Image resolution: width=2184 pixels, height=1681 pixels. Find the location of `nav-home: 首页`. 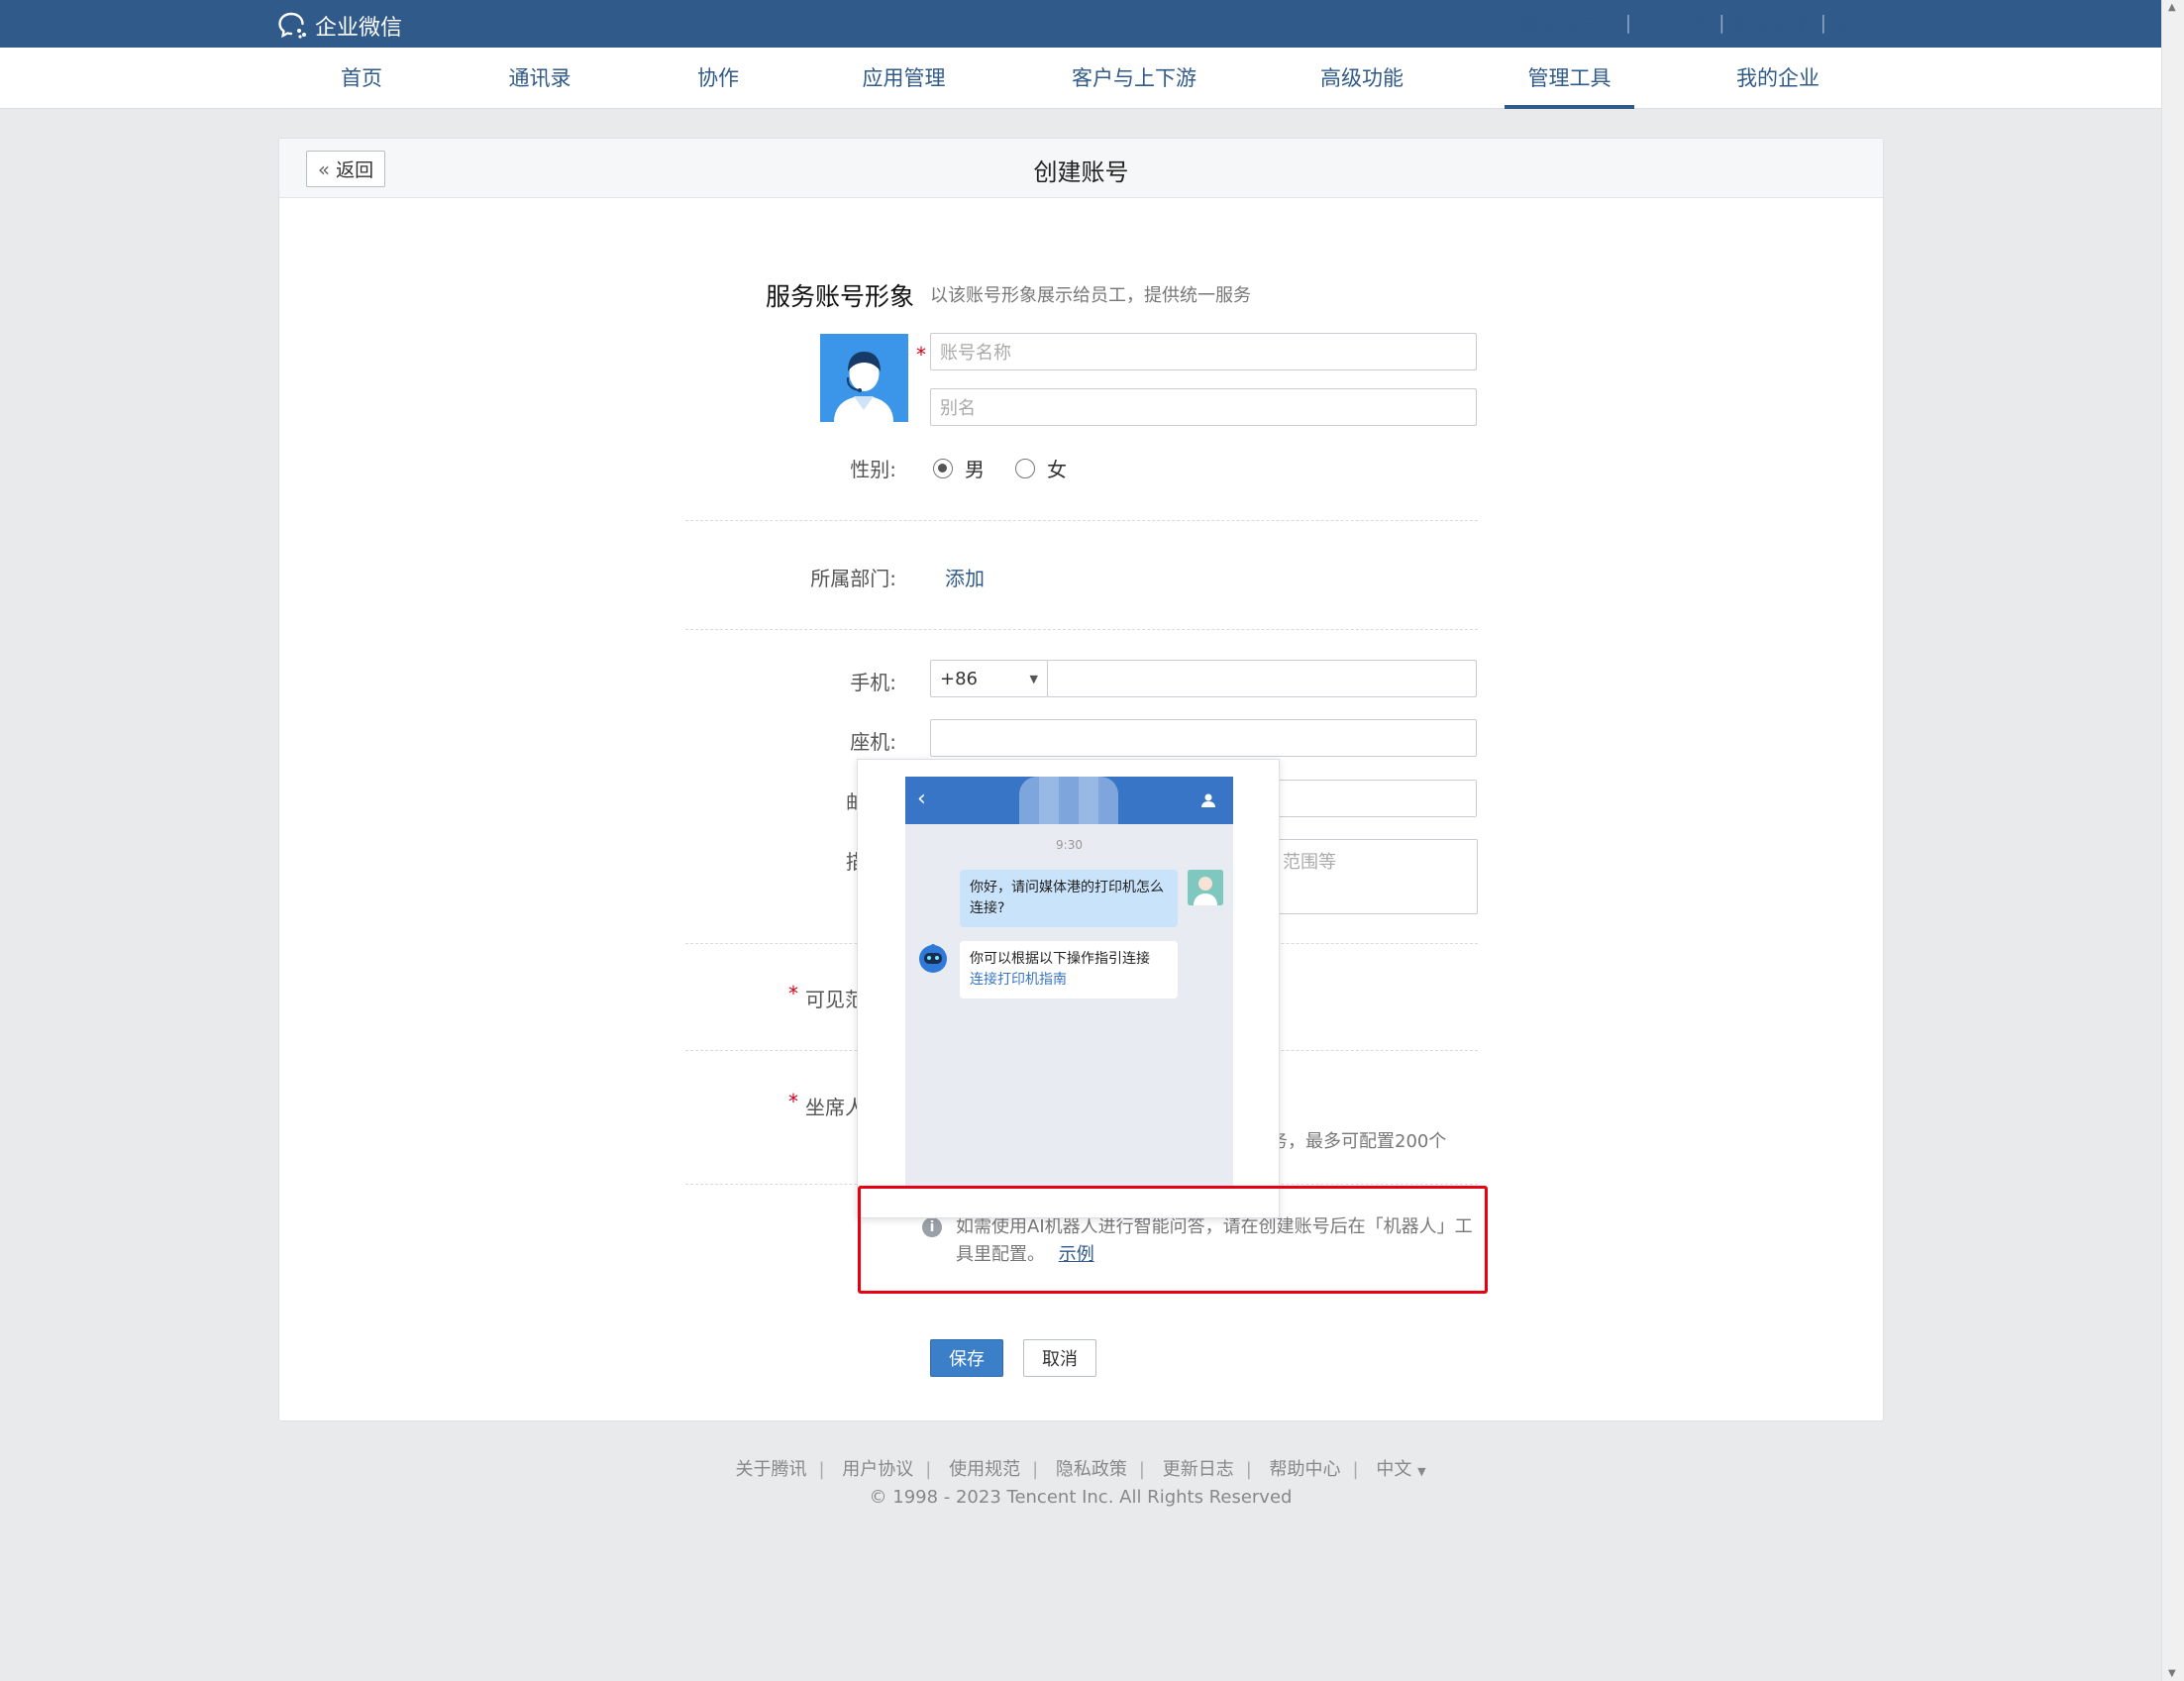

nav-home: 首页 is located at coordinates (361, 78).